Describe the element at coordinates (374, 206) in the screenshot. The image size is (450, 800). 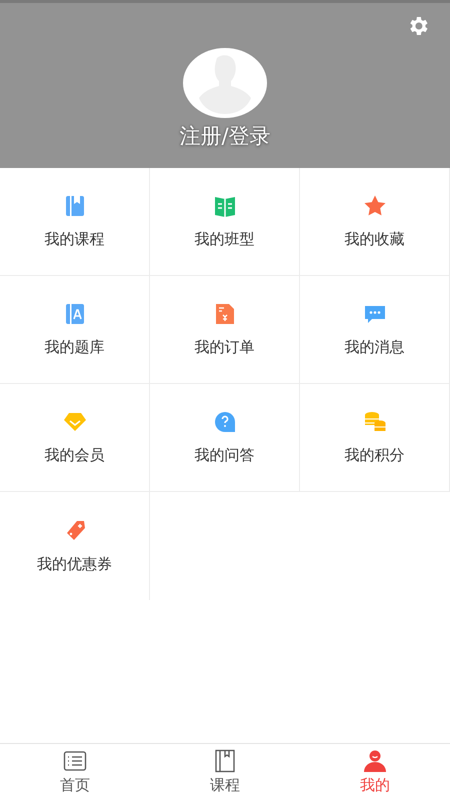
I see `star-icon` at that location.